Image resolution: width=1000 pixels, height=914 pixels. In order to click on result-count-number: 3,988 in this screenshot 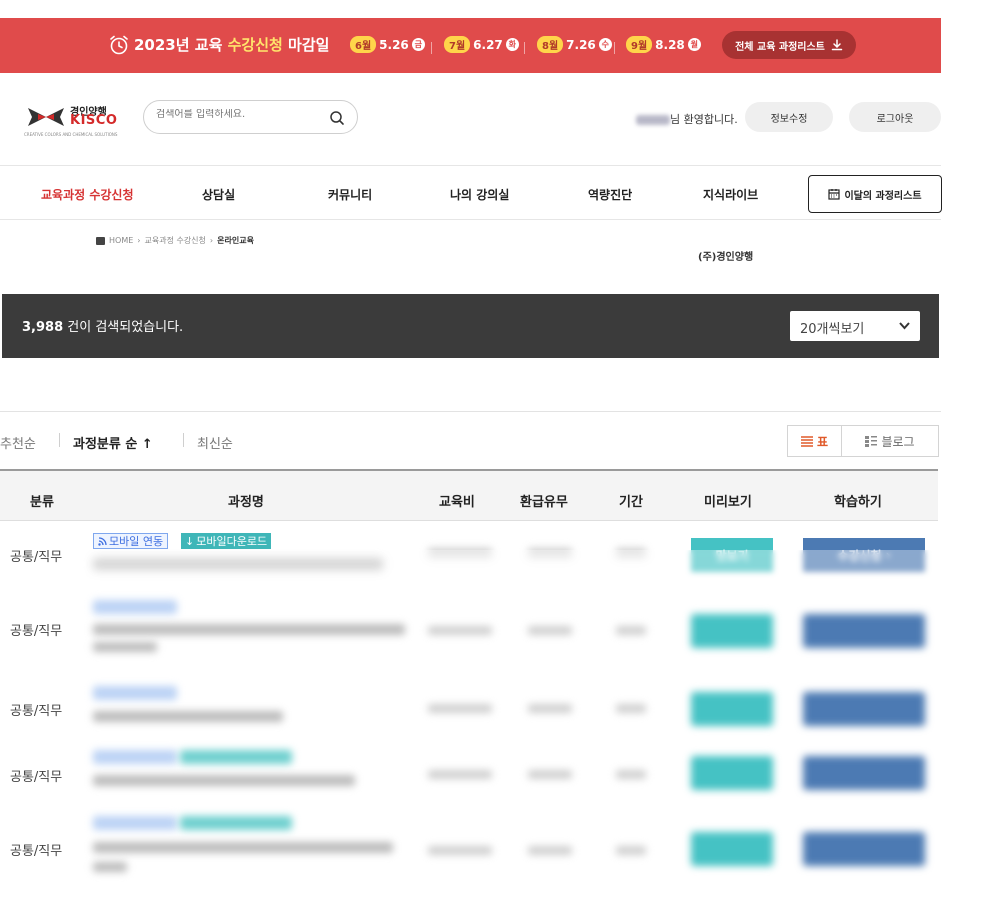, I will do `click(43, 327)`.